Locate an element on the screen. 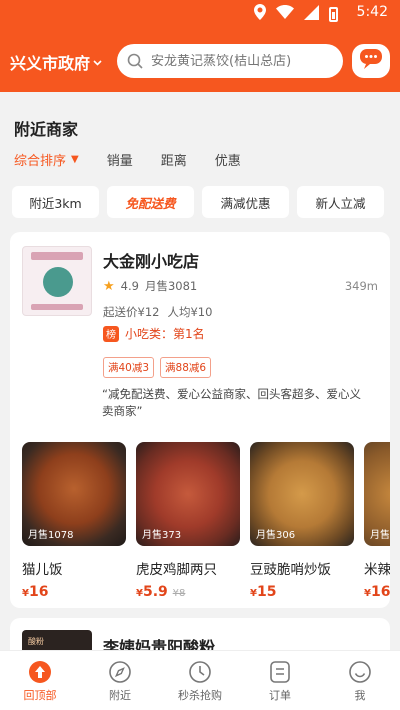 The height and width of the screenshot is (710, 400). search-icon is located at coordinates (135, 61).